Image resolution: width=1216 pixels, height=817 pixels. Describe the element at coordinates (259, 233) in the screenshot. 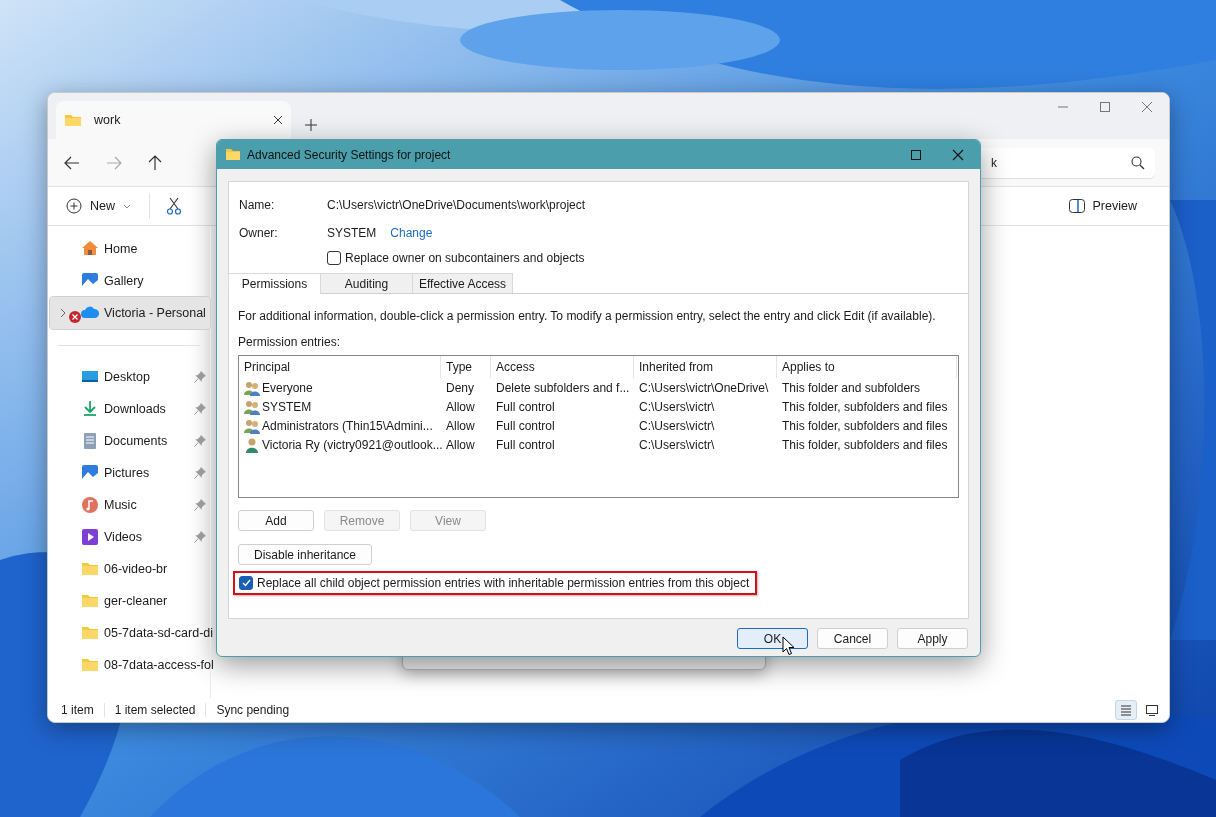

I see `field-label: Owner:` at that location.